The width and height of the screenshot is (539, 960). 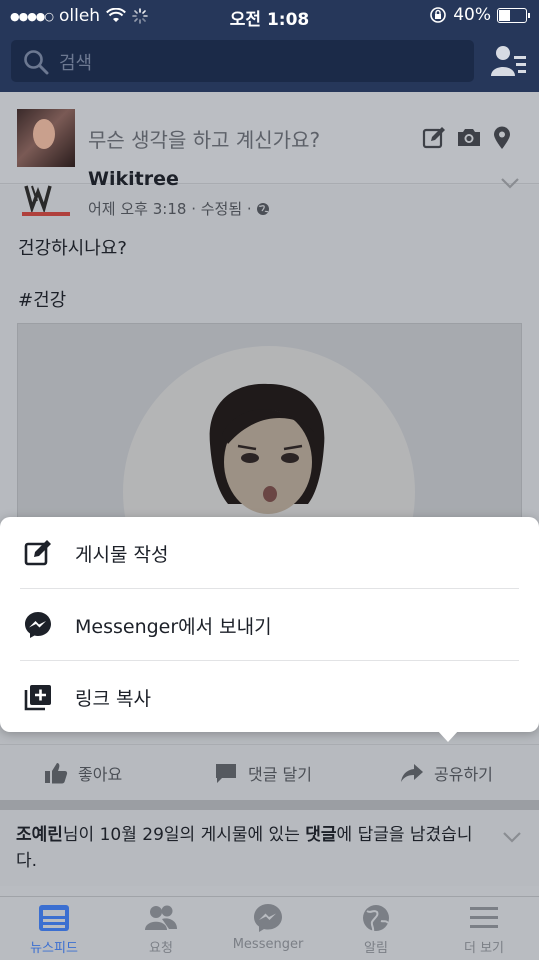 What do you see at coordinates (268, 944) in the screenshot?
I see `tab-label: Messenger` at bounding box center [268, 944].